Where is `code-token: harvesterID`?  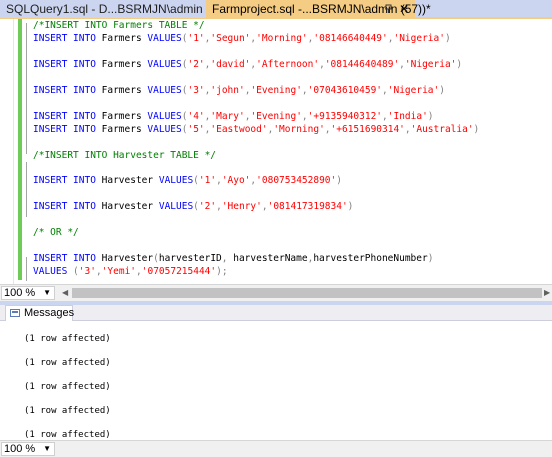
code-token: harvesterID is located at coordinates (190, 259).